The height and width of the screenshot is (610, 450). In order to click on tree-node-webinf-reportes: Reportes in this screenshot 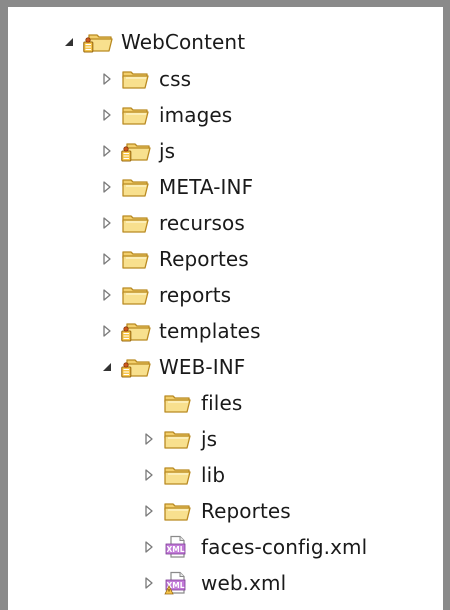, I will do `click(215, 511)`.